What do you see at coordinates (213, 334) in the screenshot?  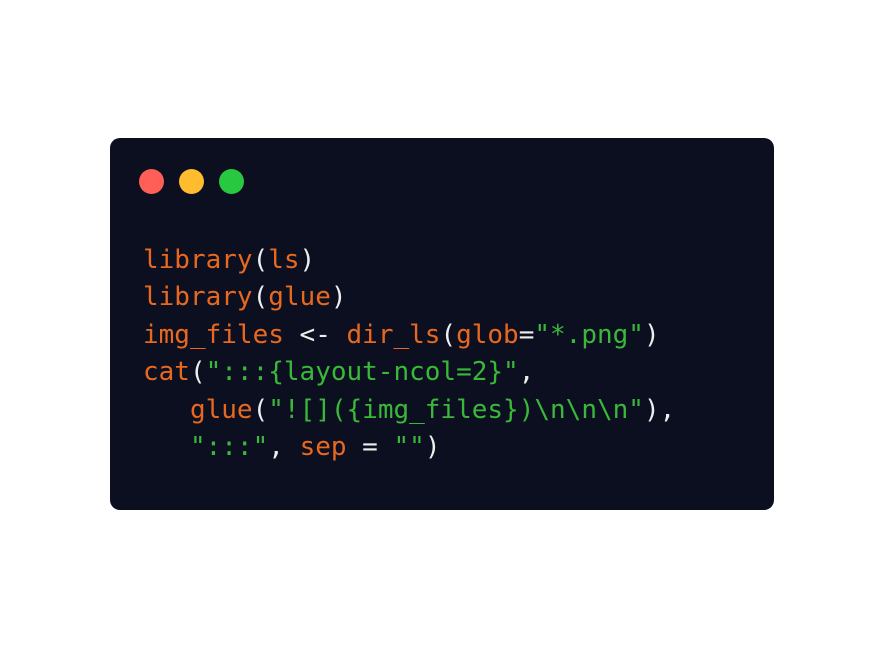 I see `code-token-identifier: img_files` at bounding box center [213, 334].